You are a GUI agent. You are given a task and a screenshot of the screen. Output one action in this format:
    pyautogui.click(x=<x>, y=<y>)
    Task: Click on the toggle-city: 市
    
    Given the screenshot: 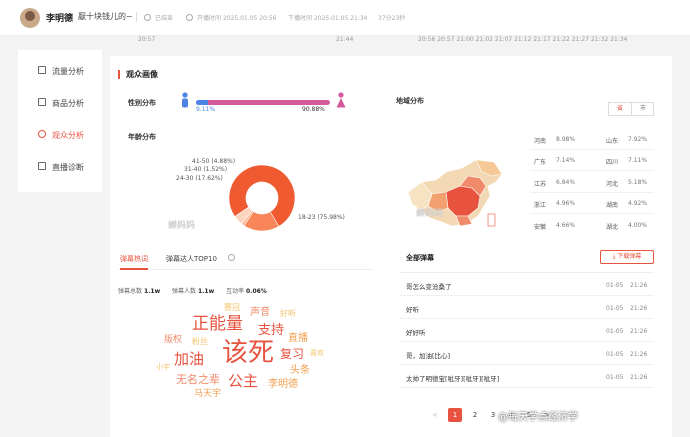 What is the action you would take?
    pyautogui.click(x=643, y=109)
    